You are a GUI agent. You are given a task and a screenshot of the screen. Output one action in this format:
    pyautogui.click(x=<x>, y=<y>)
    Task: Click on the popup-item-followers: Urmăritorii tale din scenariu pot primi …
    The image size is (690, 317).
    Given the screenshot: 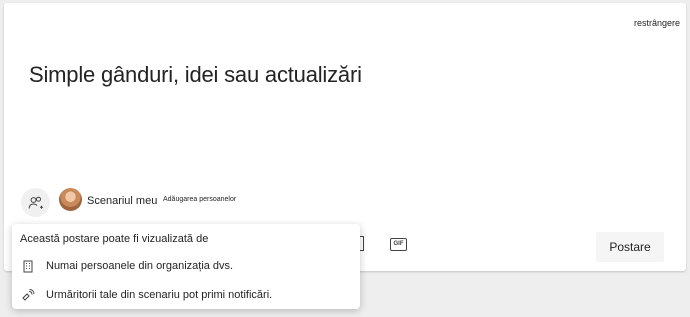 What is the action you would take?
    pyautogui.click(x=146, y=295)
    